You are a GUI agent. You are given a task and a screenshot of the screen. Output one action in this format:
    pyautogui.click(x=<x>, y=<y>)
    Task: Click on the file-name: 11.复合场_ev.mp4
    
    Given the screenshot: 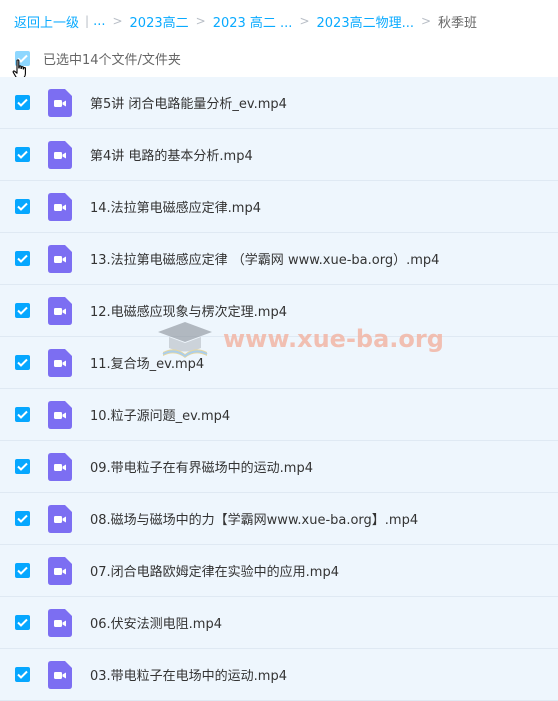 What is the action you would take?
    pyautogui.click(x=147, y=362)
    